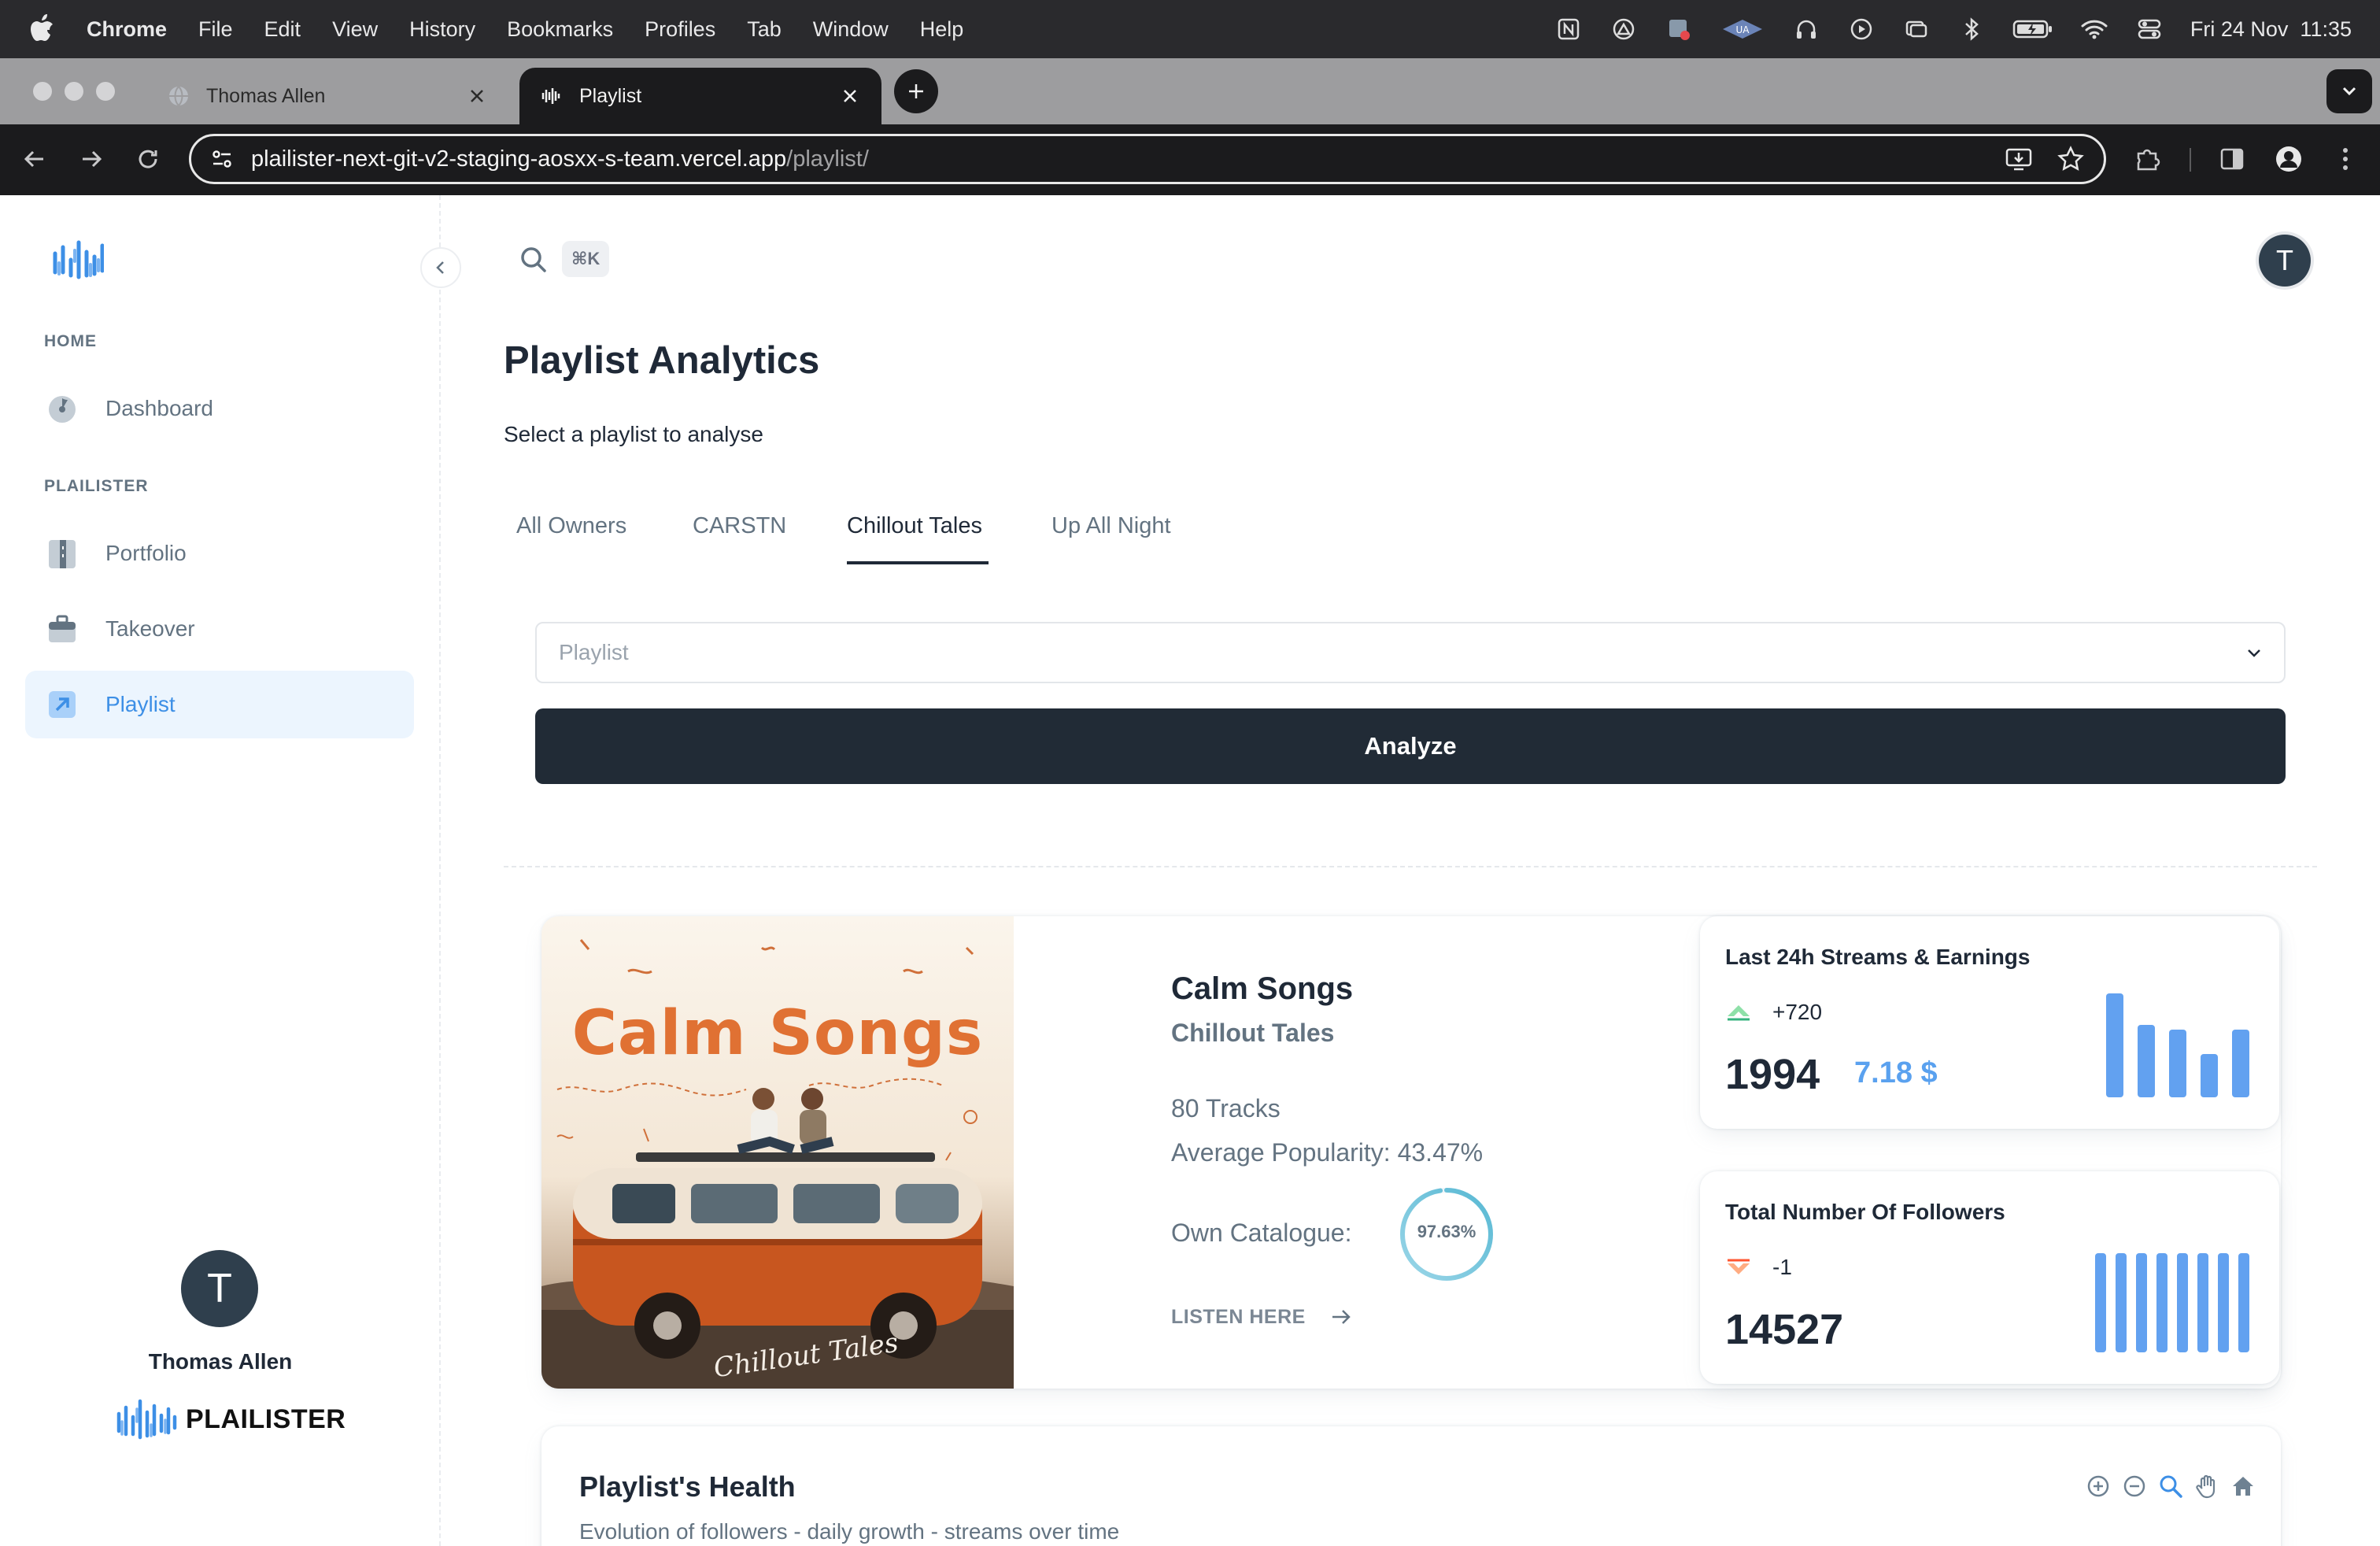 This screenshot has width=2380, height=1546. What do you see at coordinates (1972, 29) in the screenshot?
I see `bluetooth-icon` at bounding box center [1972, 29].